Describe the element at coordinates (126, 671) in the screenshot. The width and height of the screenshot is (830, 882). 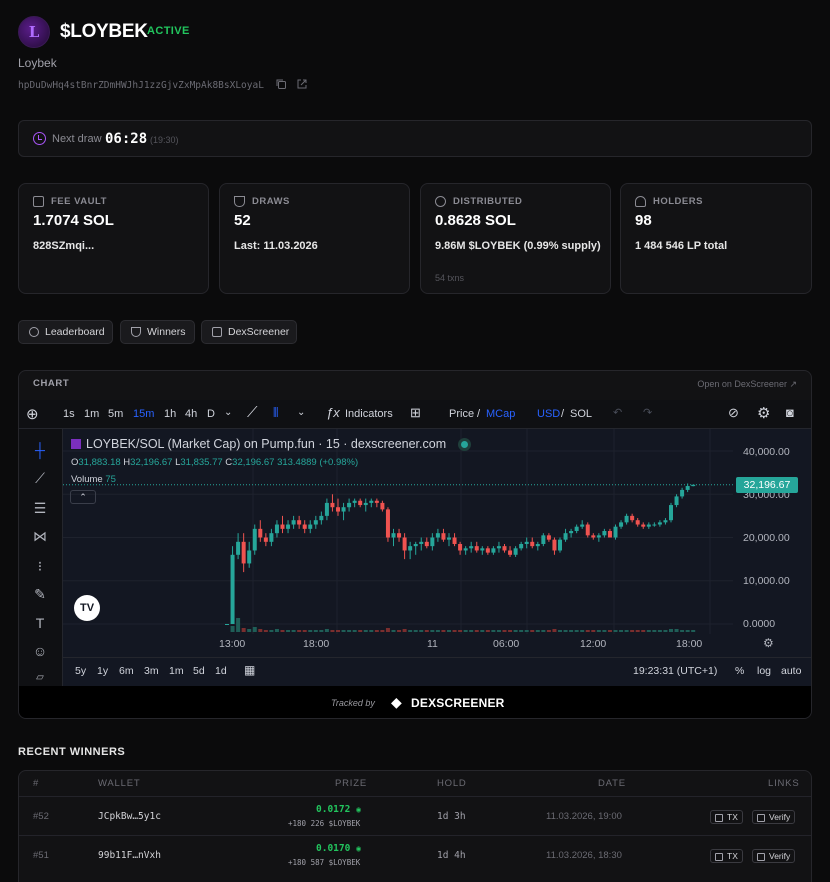
I see `range-6m: 6m` at that location.